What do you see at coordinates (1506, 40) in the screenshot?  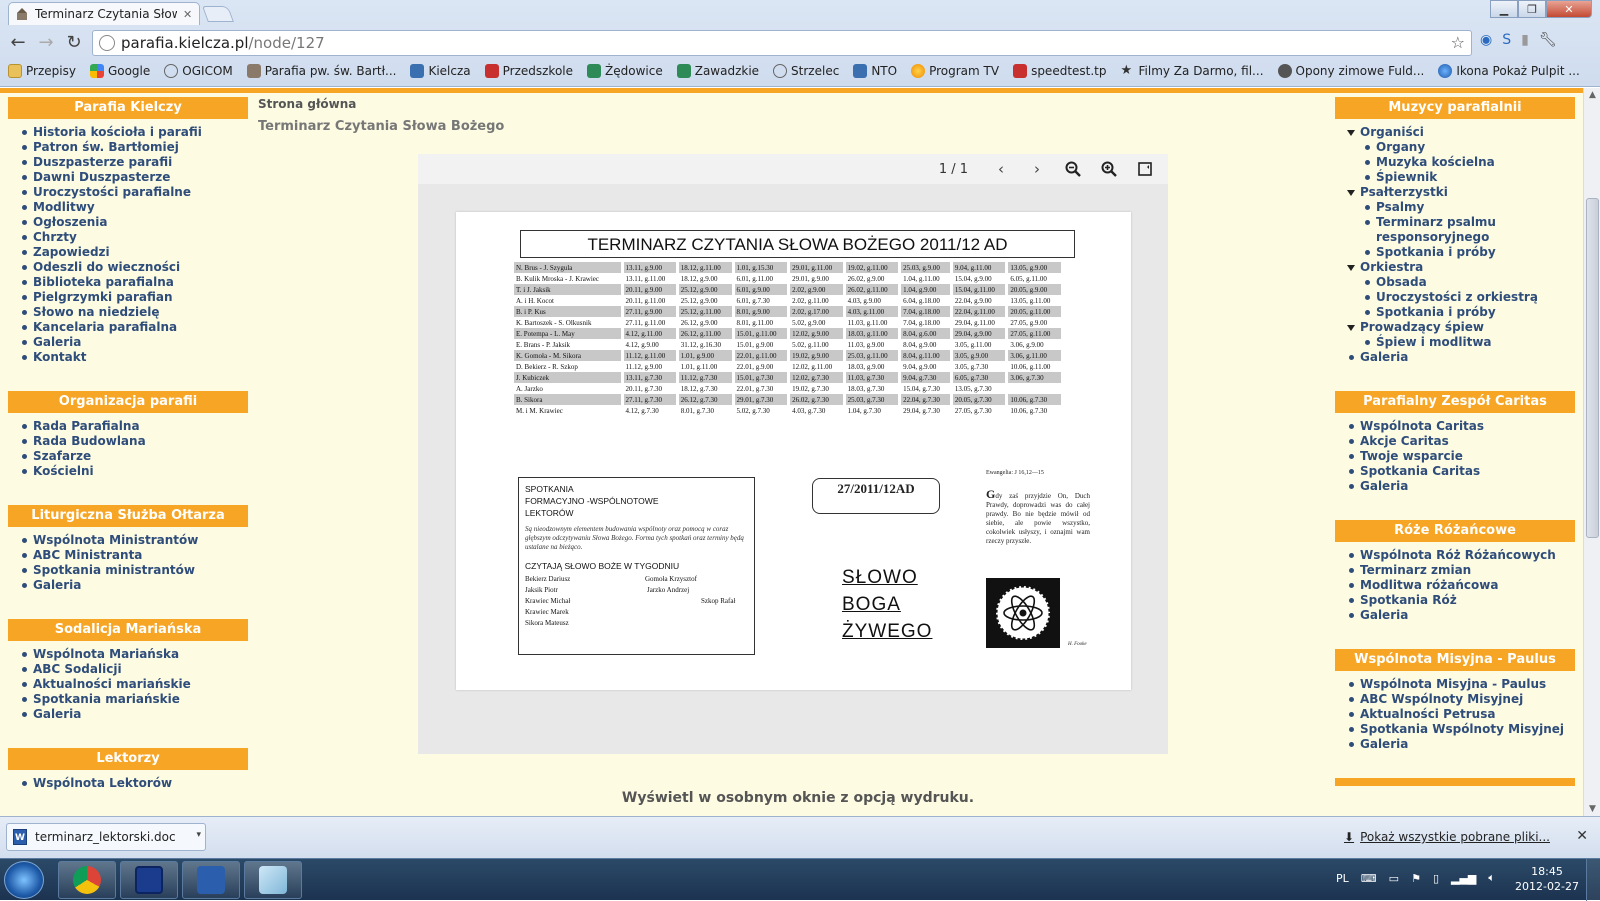 I see `skype-icon: S` at bounding box center [1506, 40].